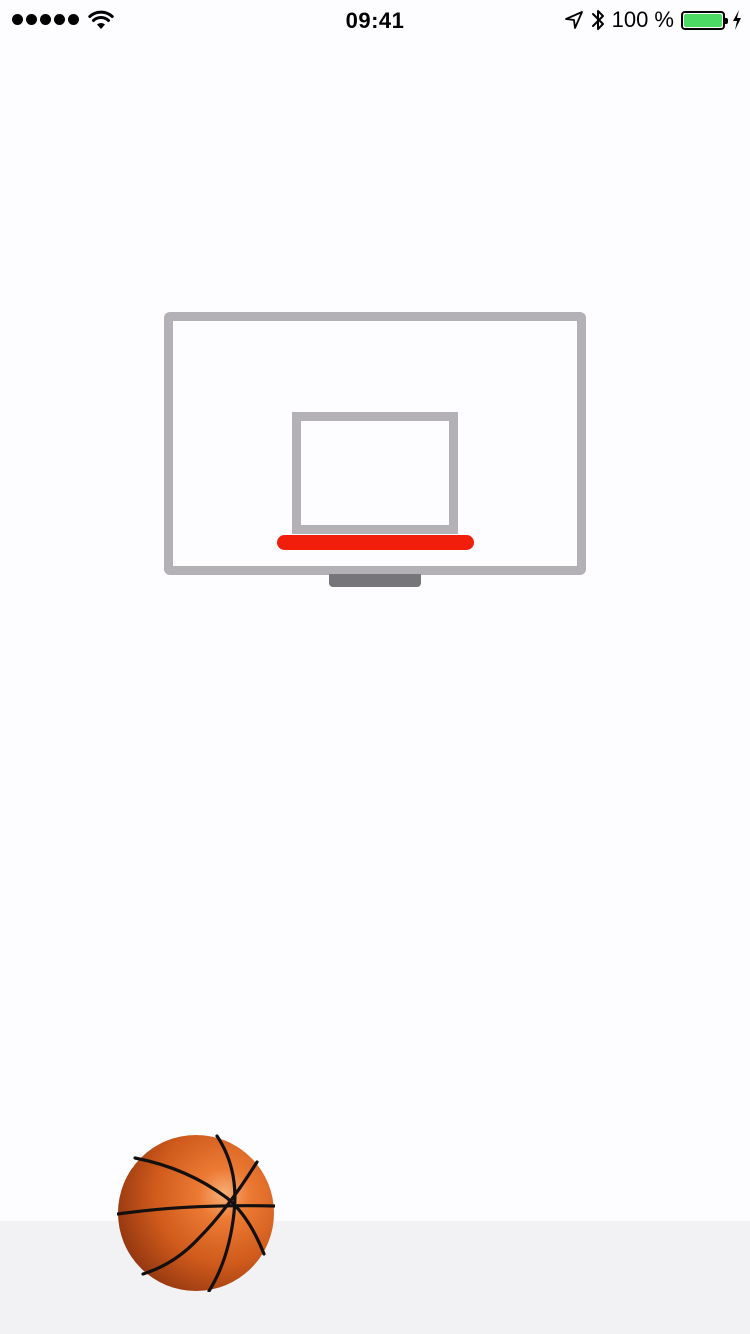 The height and width of the screenshot is (1334, 750). Describe the element at coordinates (573, 20) in the screenshot. I see `location-arrow-icon` at that location.